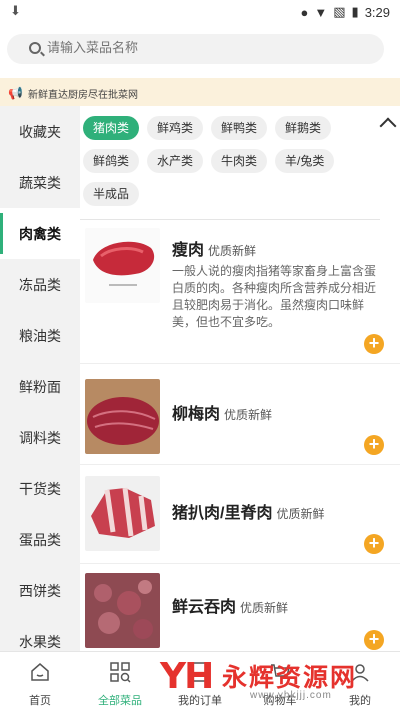 This screenshot has height=711, width=400. What do you see at coordinates (239, 161) in the screenshot?
I see `tag-beef: 牛肉类` at bounding box center [239, 161].